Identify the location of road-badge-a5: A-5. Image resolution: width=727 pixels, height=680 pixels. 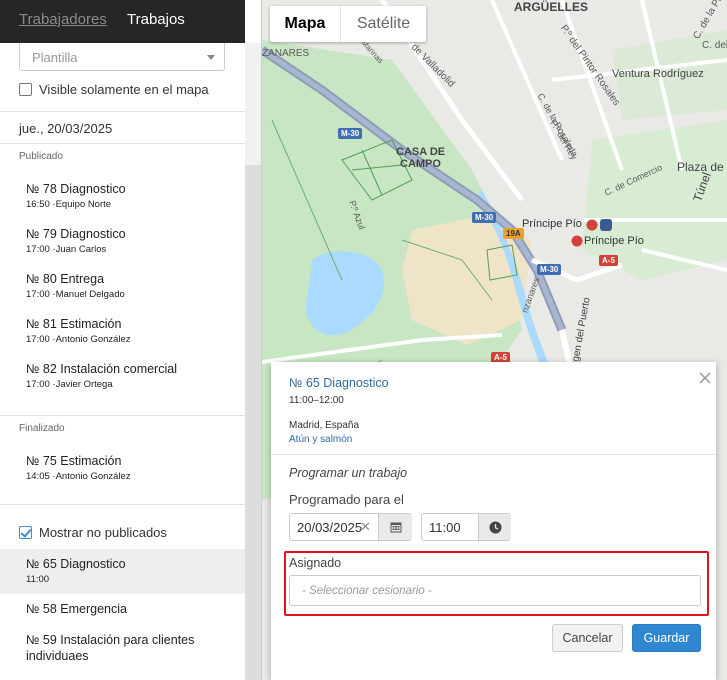
(608, 260).